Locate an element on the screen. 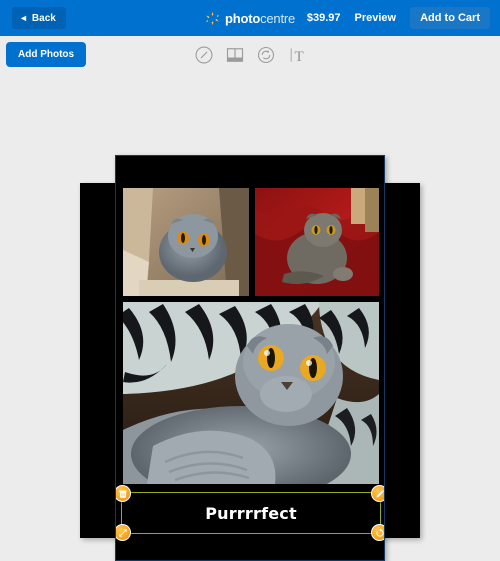 The image size is (500, 561). photo-cat-on-red-couch is located at coordinates (317, 242).